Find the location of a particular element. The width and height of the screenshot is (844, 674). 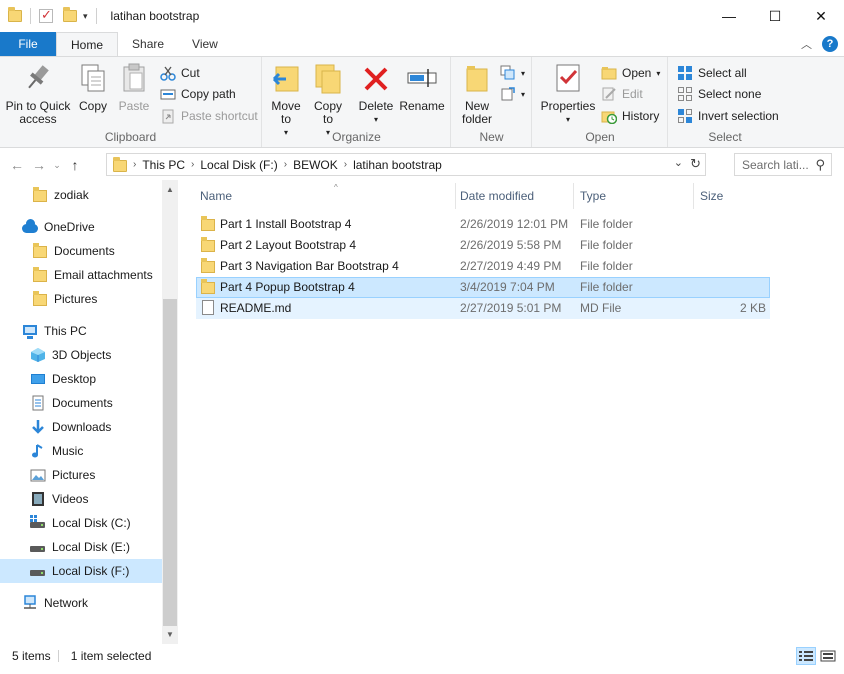

scroll-up-arrow-icon: ▲ is located at coordinates (170, 190).